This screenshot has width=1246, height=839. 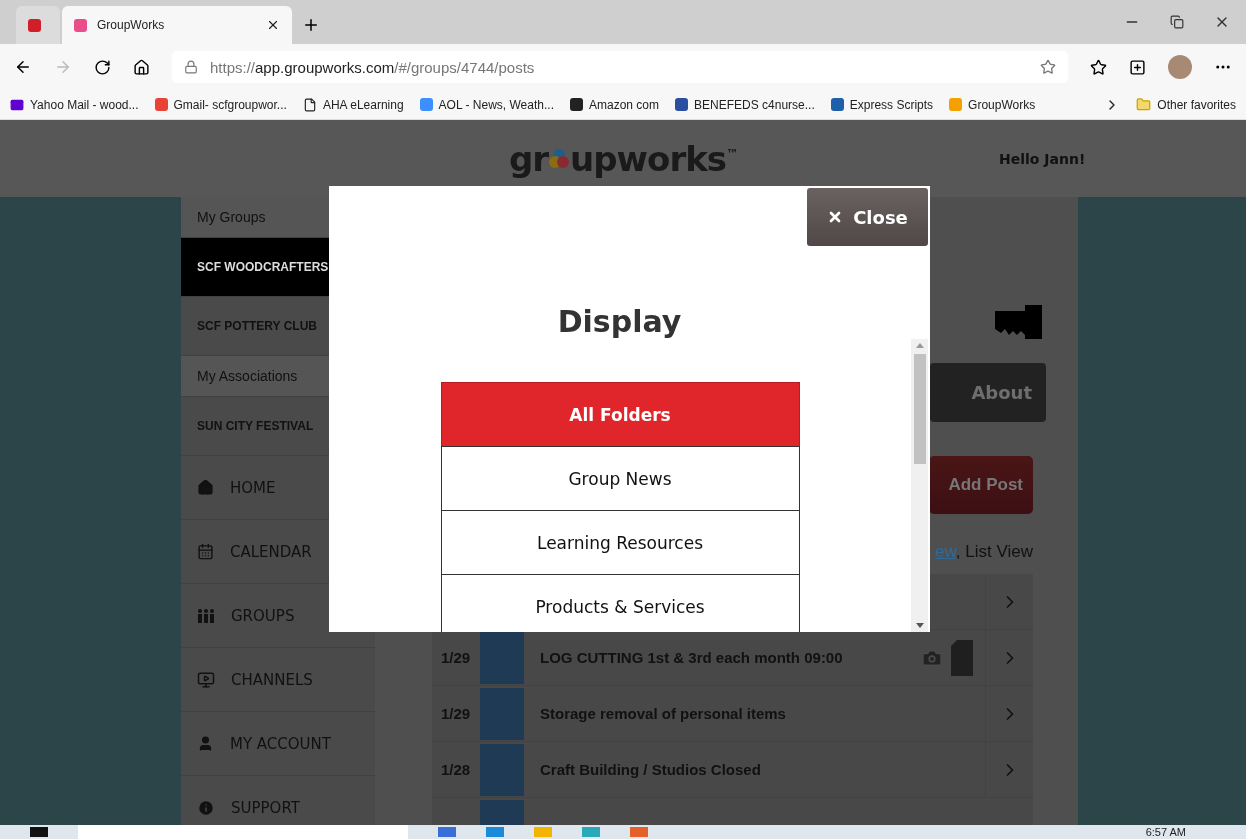 I want to click on back-icon, so click(x=23, y=67).